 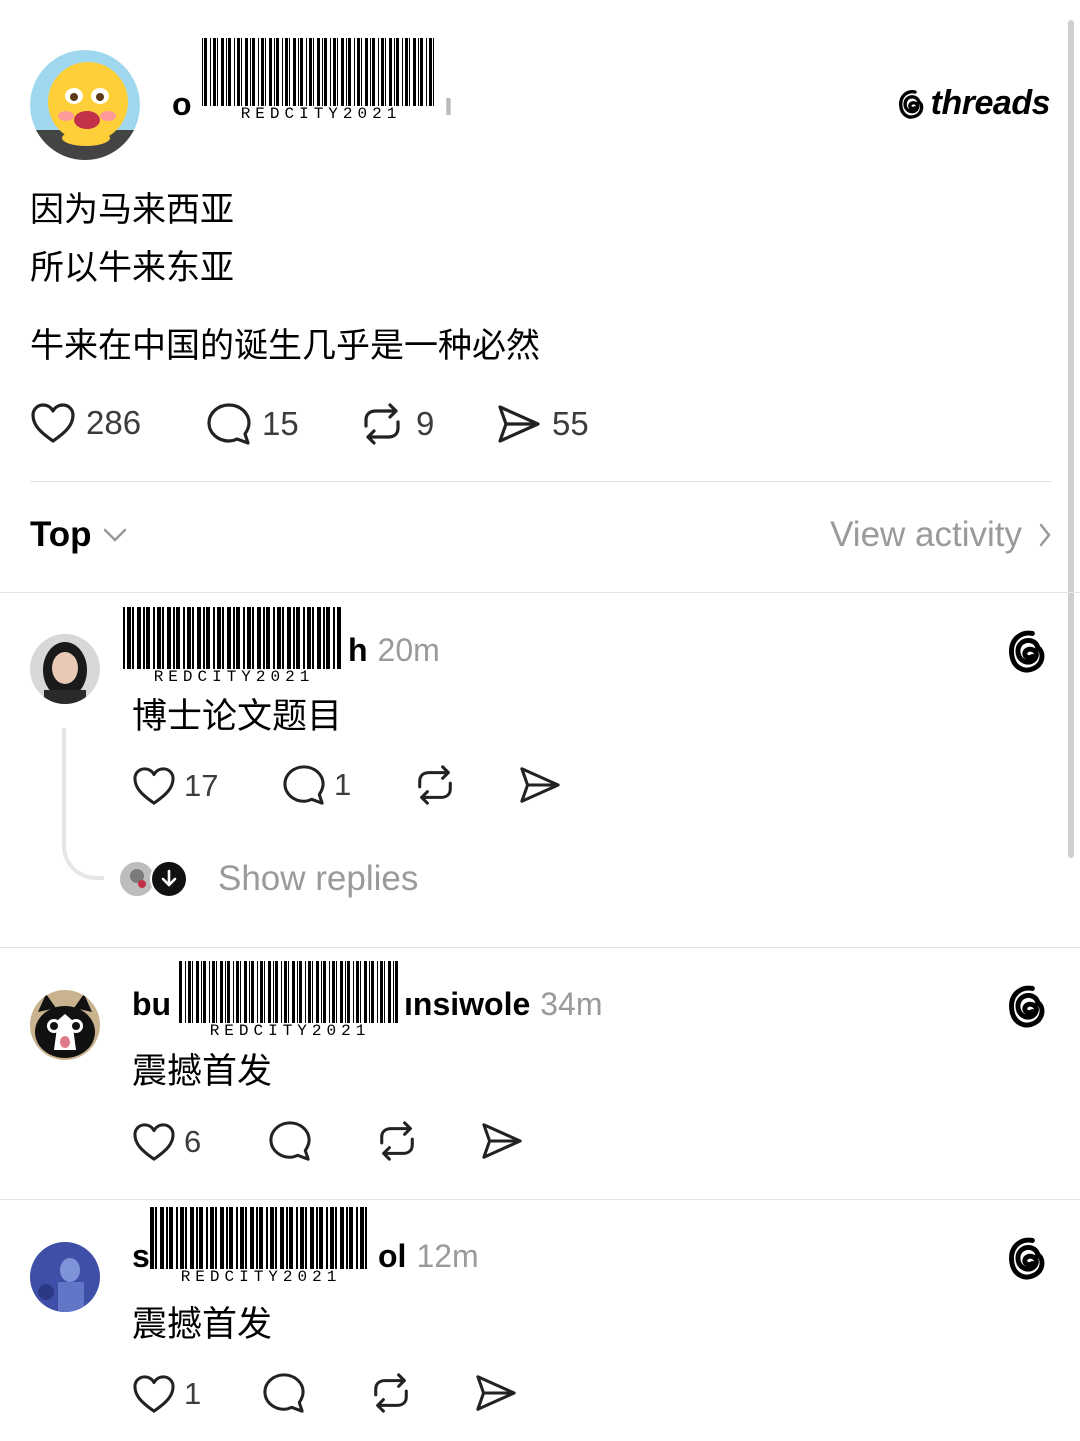 What do you see at coordinates (542, 424) in the screenshot?
I see `post-share-button: 55` at bounding box center [542, 424].